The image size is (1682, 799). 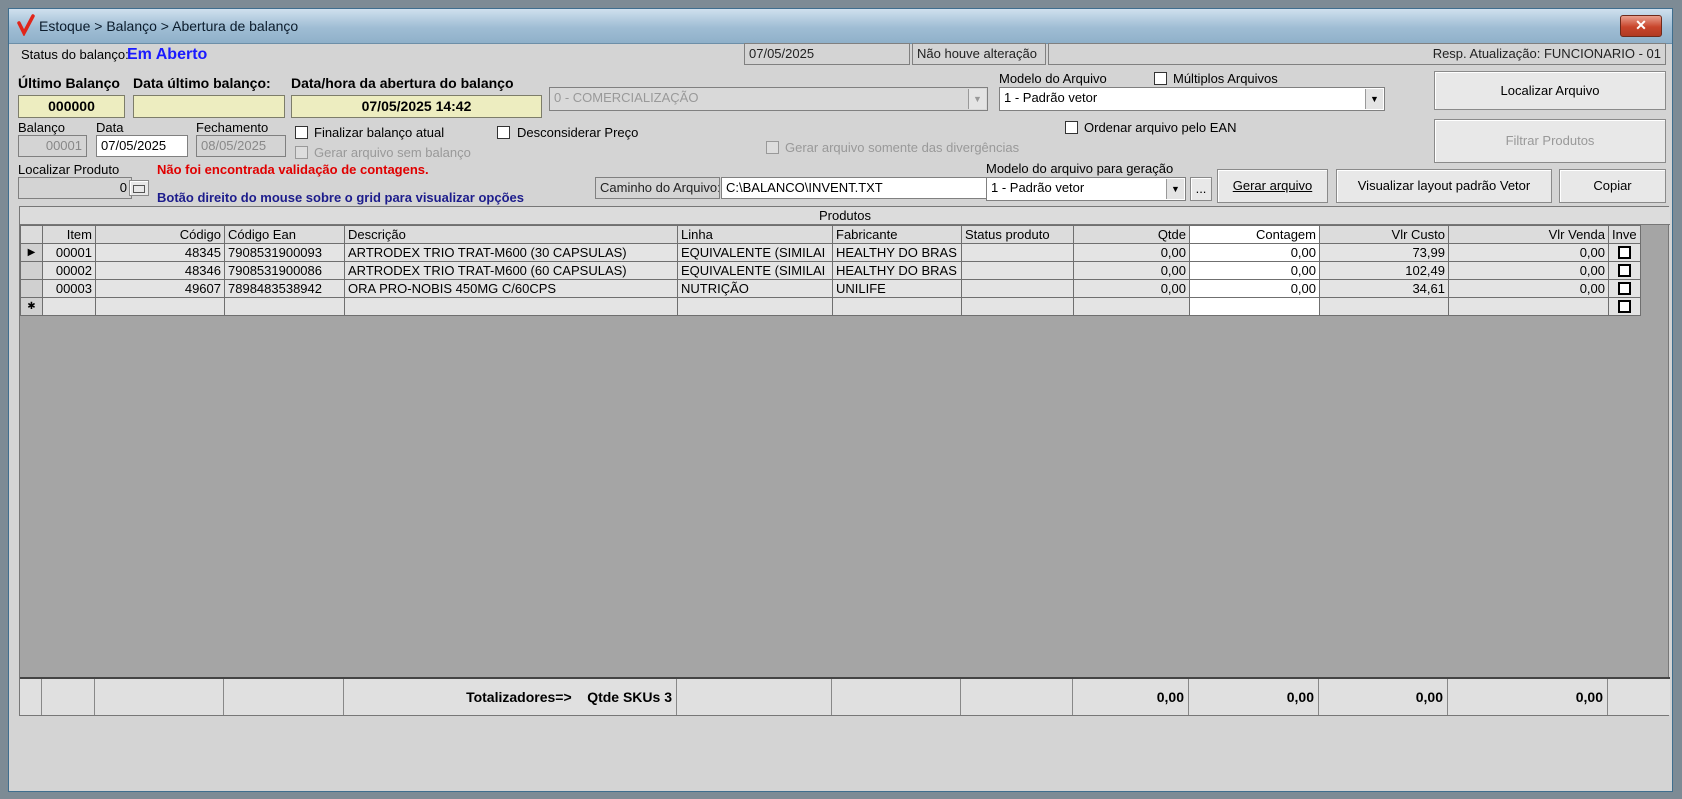 What do you see at coordinates (284, 270) in the screenshot?
I see `cell-ean: 7908531900086` at bounding box center [284, 270].